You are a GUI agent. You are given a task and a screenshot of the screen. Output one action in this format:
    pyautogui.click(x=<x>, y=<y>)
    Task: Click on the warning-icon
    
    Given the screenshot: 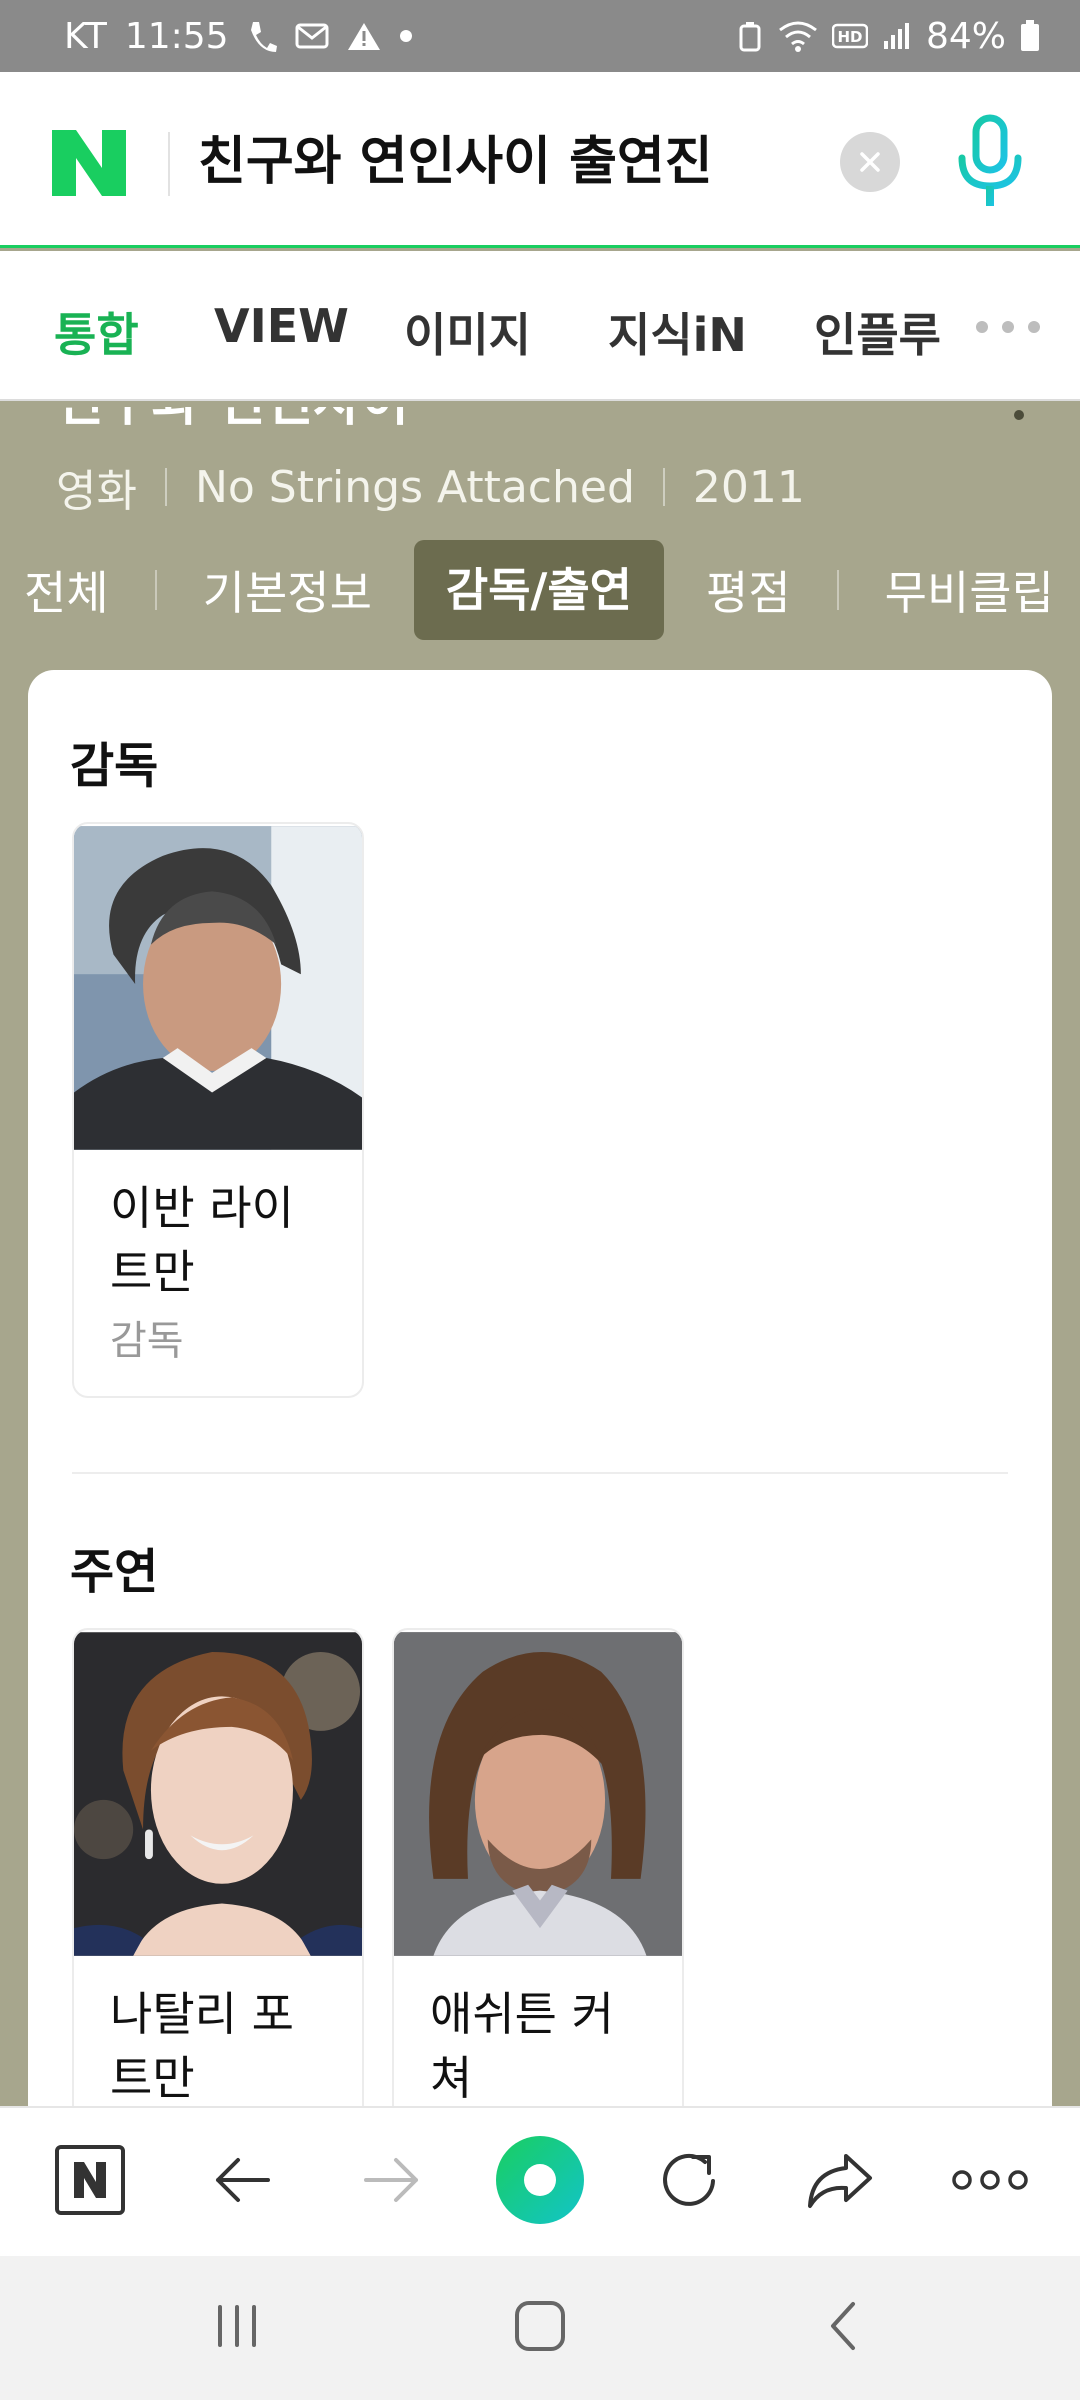 What is the action you would take?
    pyautogui.click(x=364, y=36)
    